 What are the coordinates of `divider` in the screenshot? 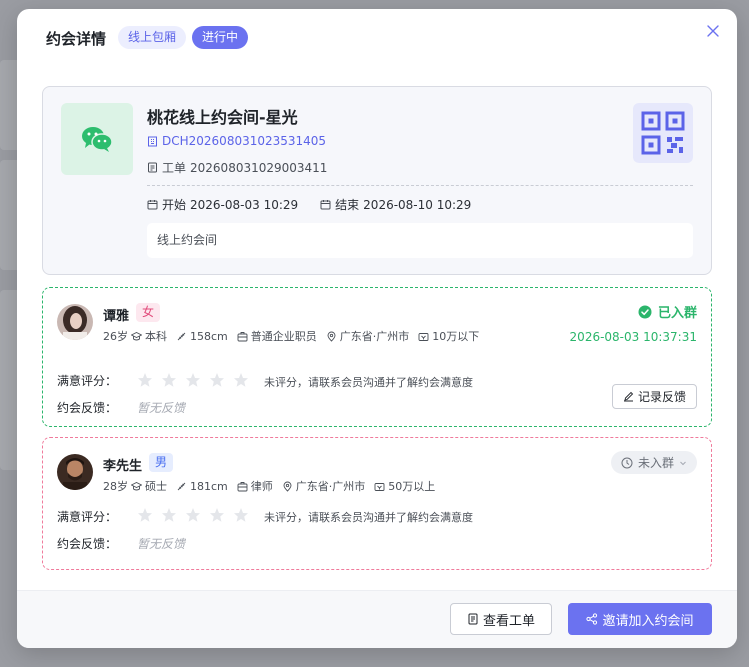 It's located at (420, 185).